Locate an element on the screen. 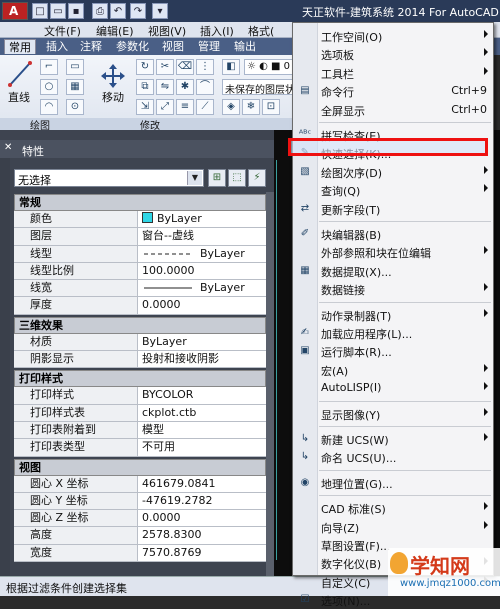 This screenshot has width=500, height=609. property-row: 宽度 7570.8769 is located at coordinates (140, 553).